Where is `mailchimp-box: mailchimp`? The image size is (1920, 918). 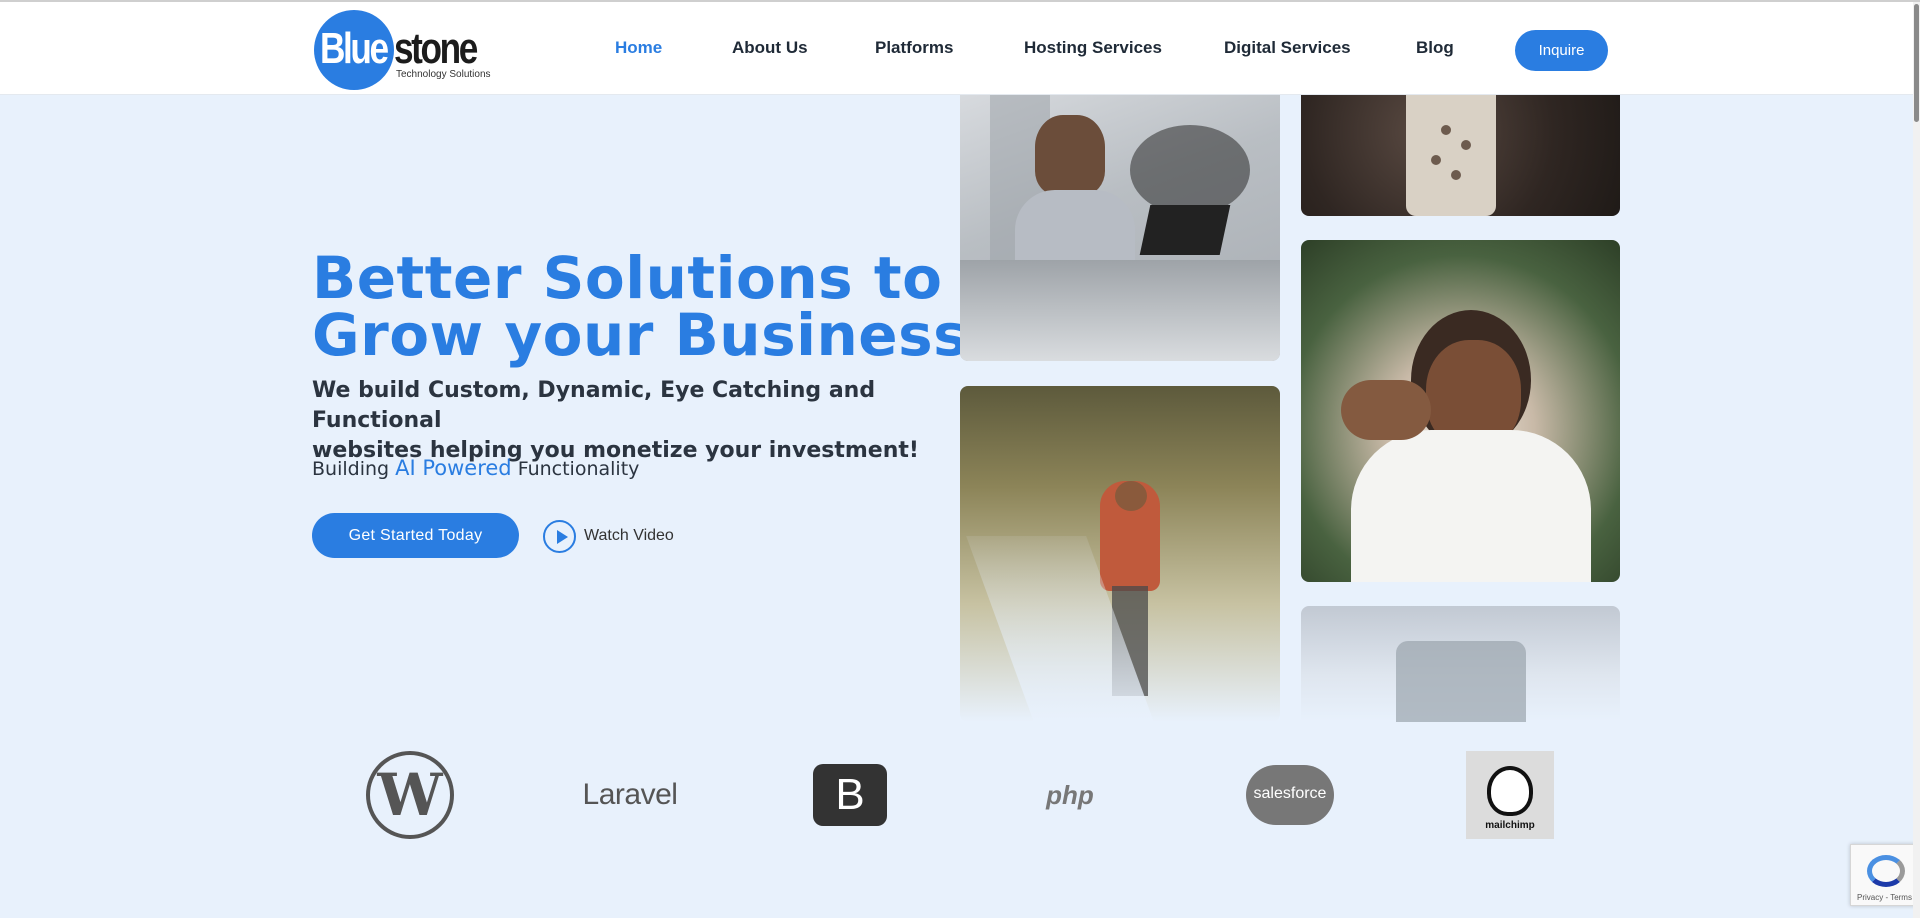
mailchimp-box: mailchimp is located at coordinates (1510, 795).